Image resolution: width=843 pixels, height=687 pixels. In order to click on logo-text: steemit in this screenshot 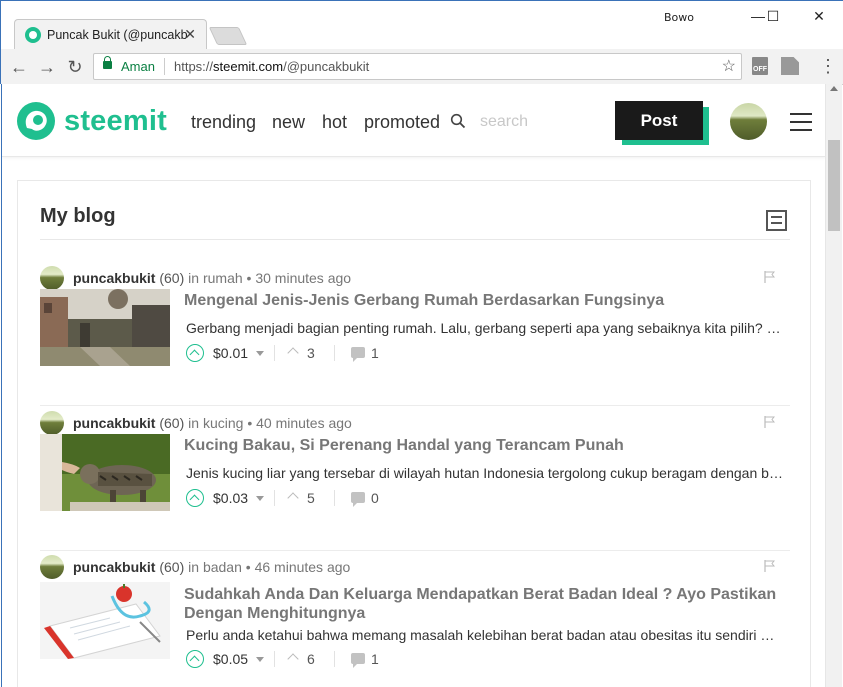, I will do `click(115, 121)`.